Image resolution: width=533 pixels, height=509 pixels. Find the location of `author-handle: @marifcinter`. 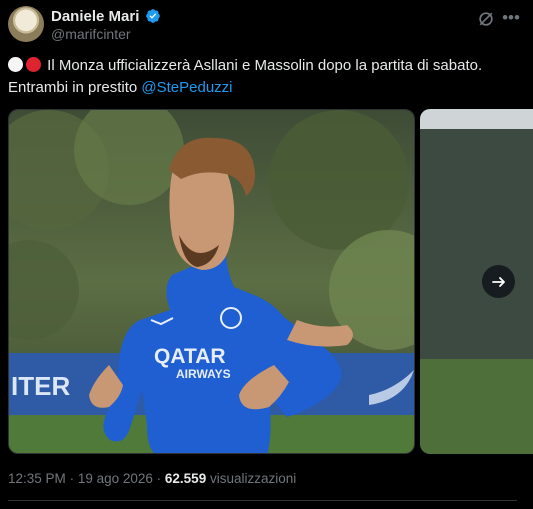

author-handle: @marifcinter is located at coordinates (91, 34).